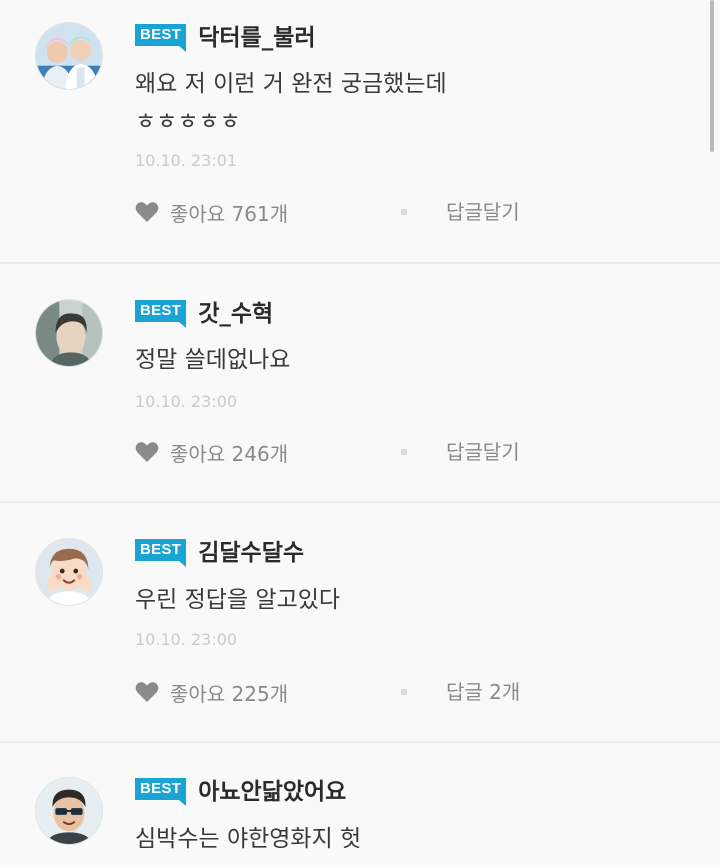 This screenshot has width=720, height=865. I want to click on comment-header: BEST 김달수달수, so click(219, 550).